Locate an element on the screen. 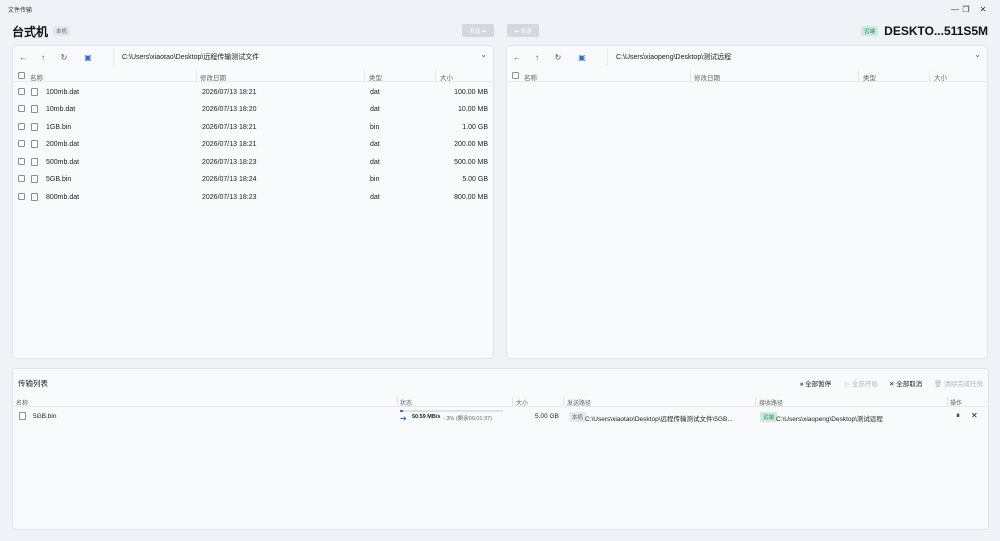 Image resolution: width=1000 pixels, height=541 pixels. file-modified: 2026/07/13 18:24 is located at coordinates (229, 179).